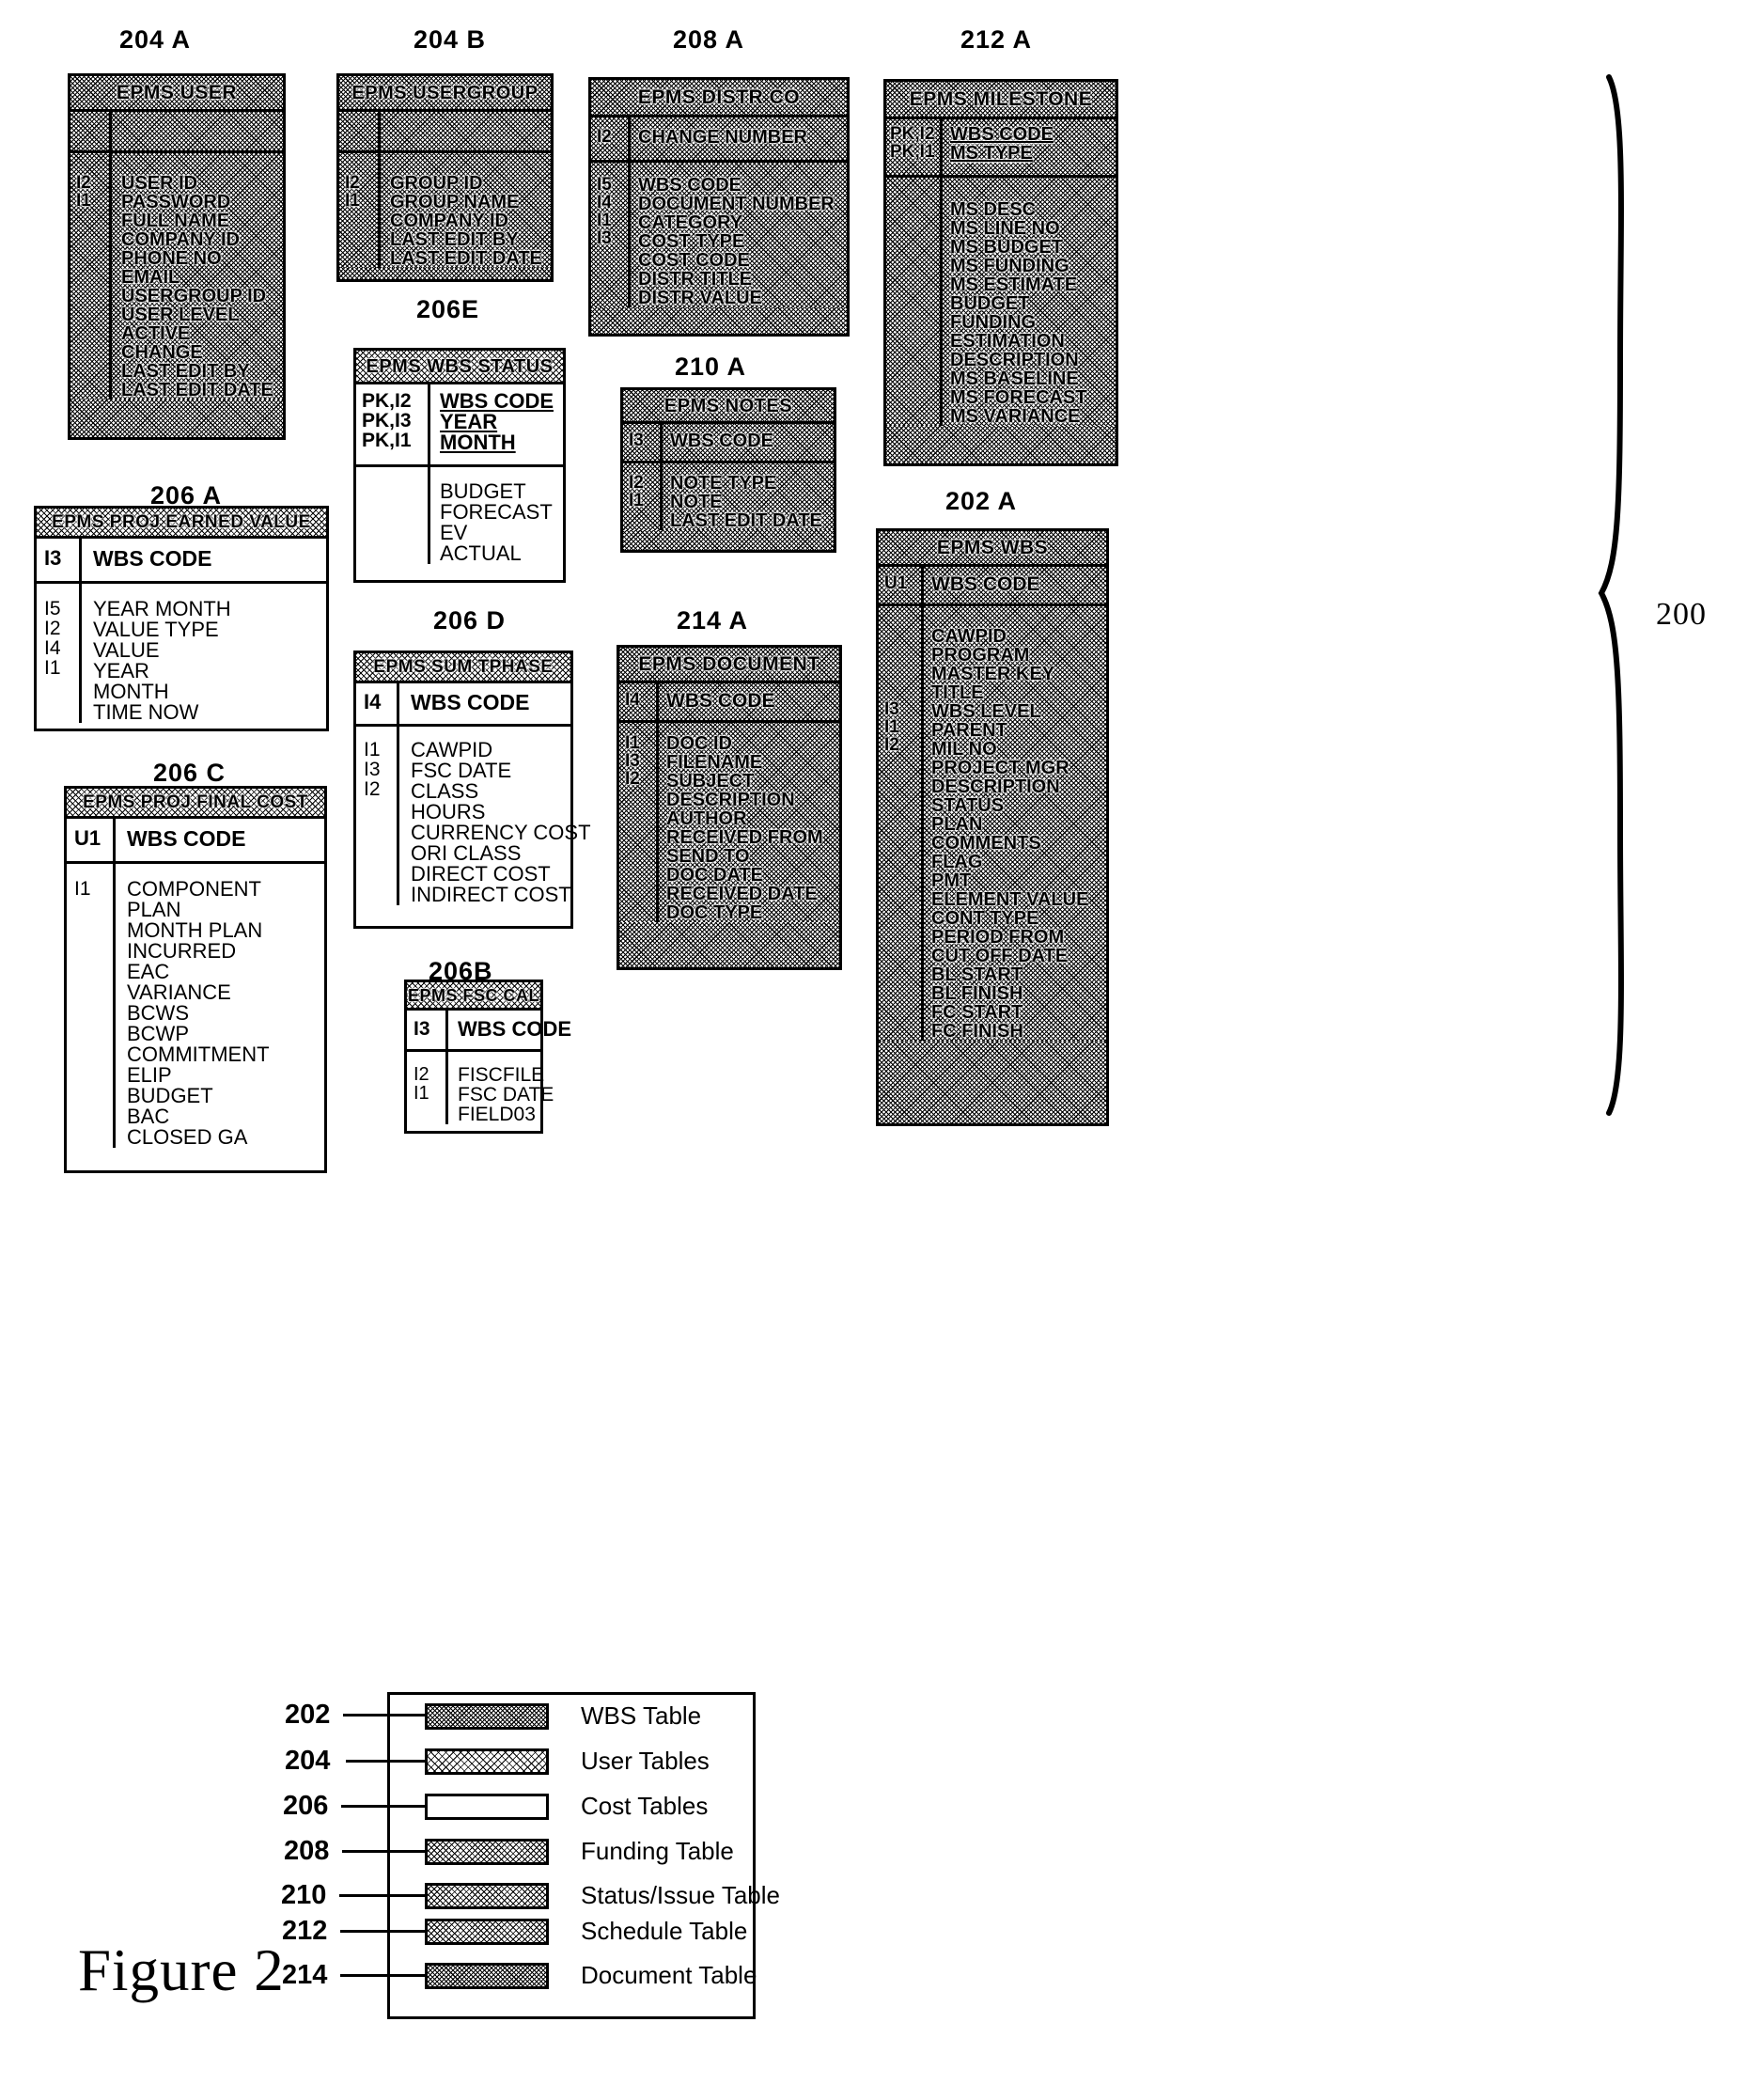 The width and height of the screenshot is (1764, 2085). Describe the element at coordinates (1001, 100) in the screenshot. I see `entity-title-epms-milestone: EPMS MILESTONE` at that location.